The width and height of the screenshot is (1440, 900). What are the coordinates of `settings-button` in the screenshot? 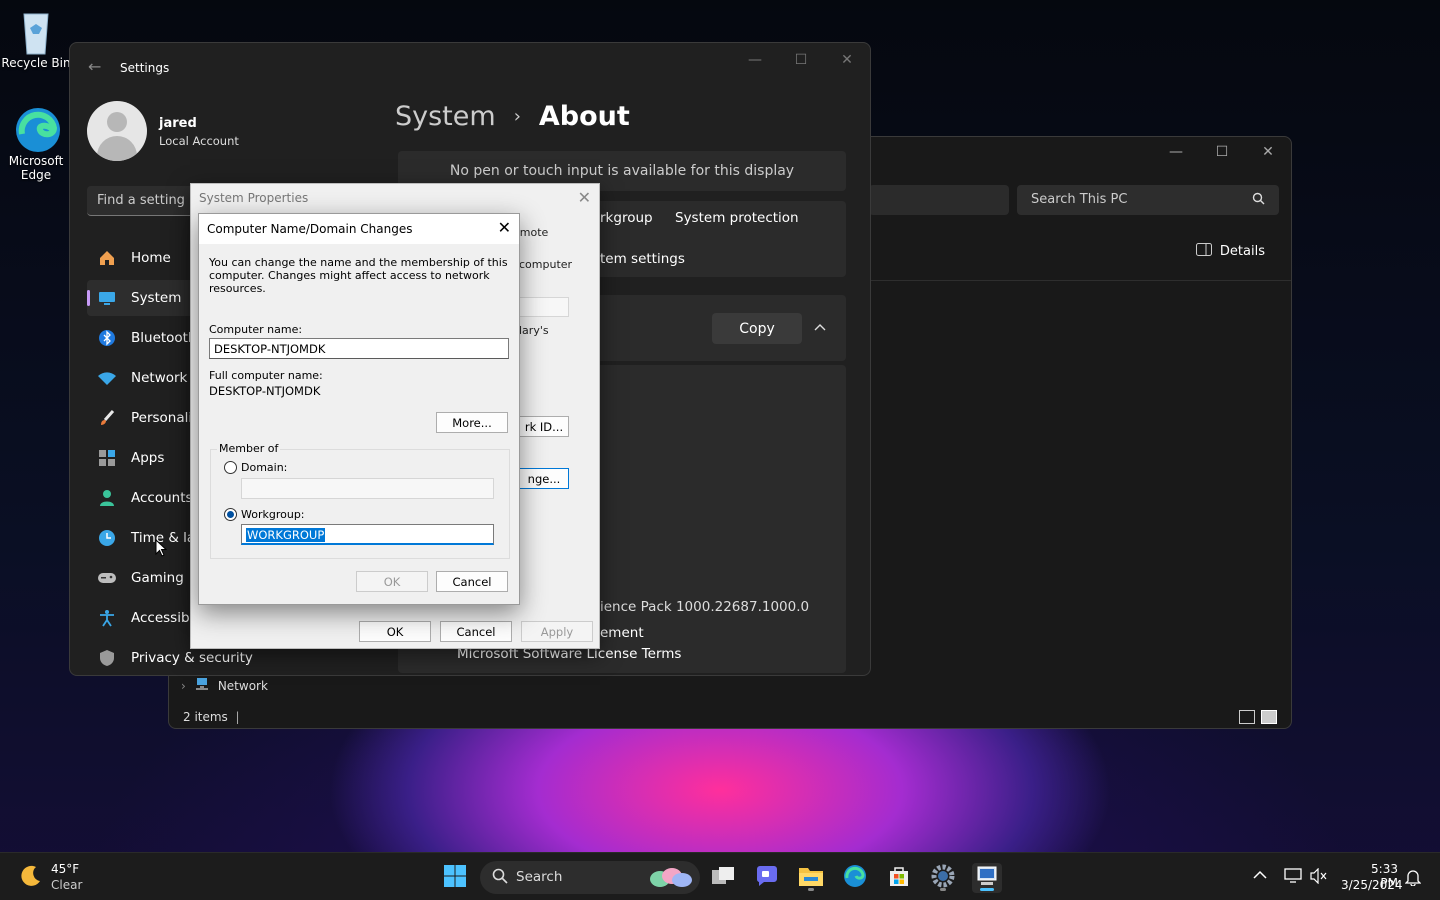 It's located at (943, 878).